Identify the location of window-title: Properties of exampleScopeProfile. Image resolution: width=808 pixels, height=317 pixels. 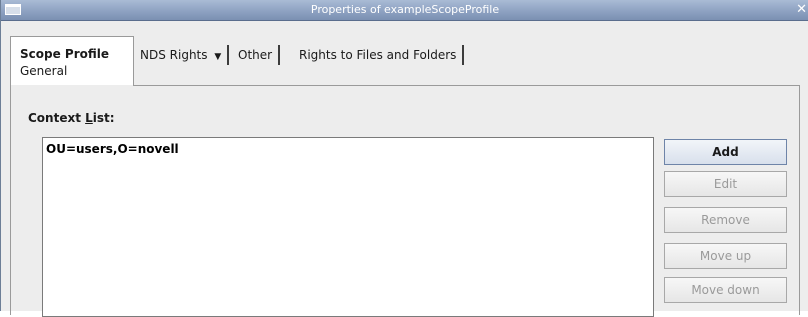
(405, 9).